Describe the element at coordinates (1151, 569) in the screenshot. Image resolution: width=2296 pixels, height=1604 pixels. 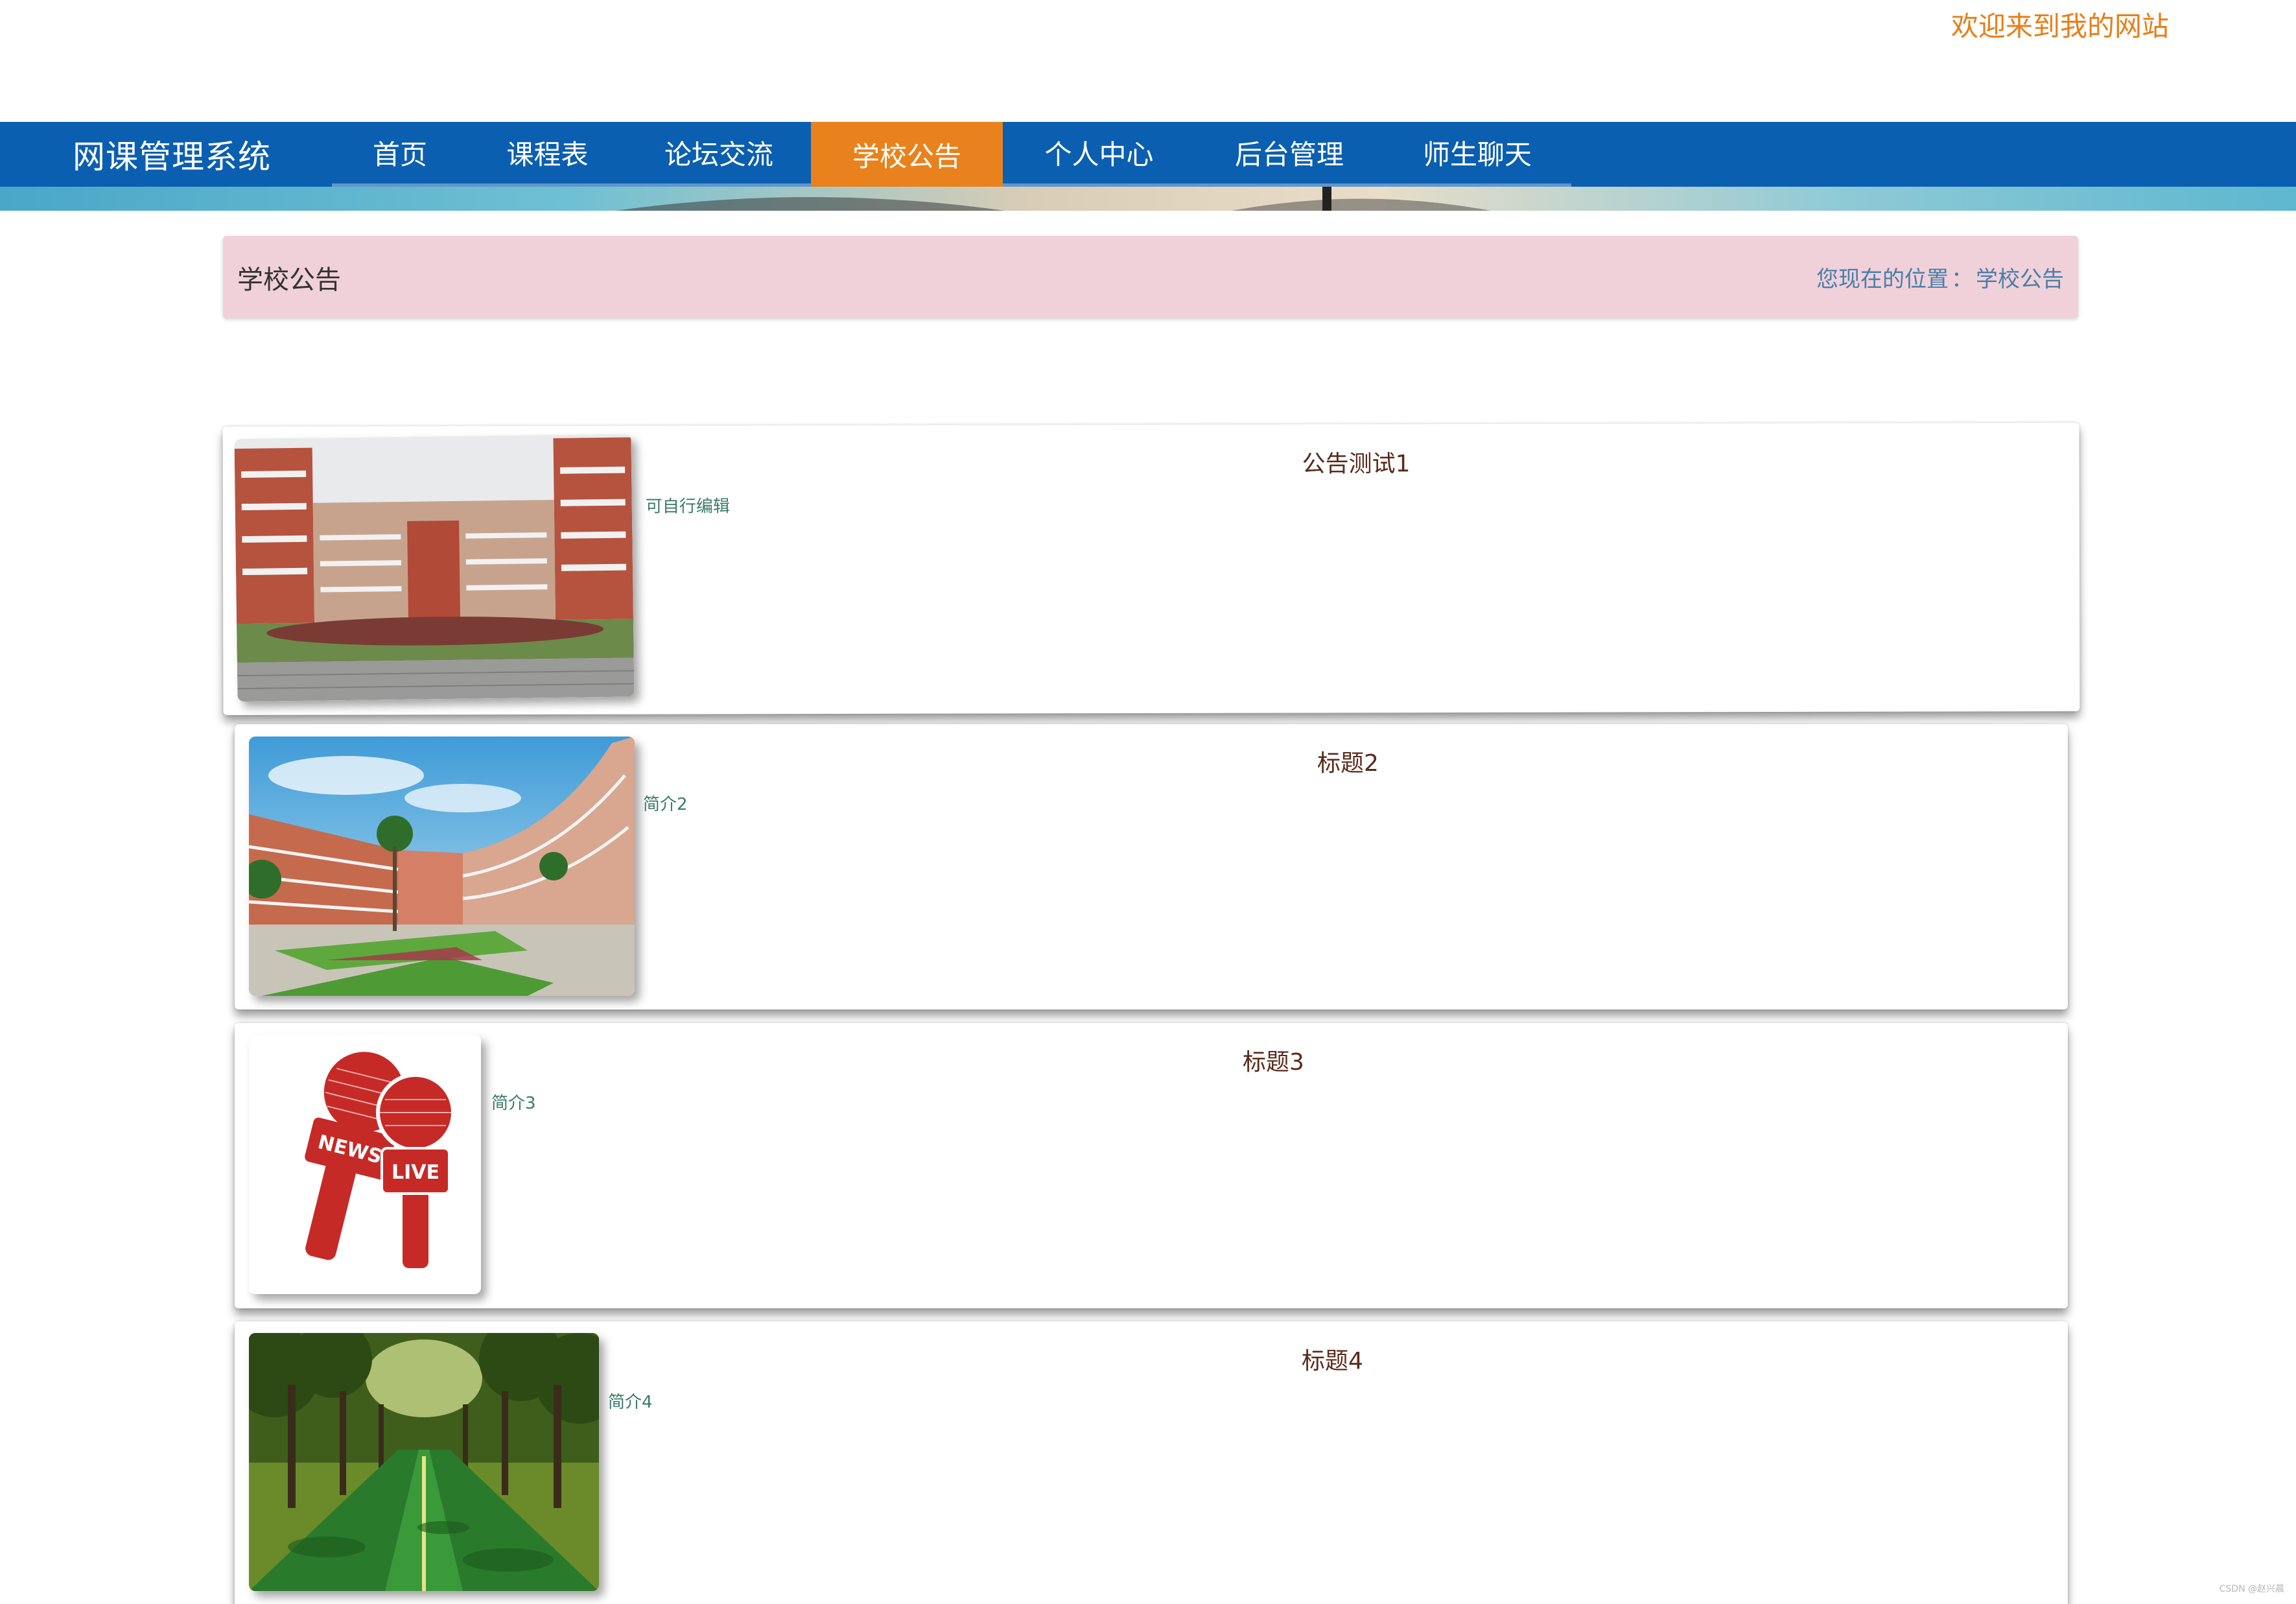
I see `notice-card: 公告测试1 可自行编辑` at that location.